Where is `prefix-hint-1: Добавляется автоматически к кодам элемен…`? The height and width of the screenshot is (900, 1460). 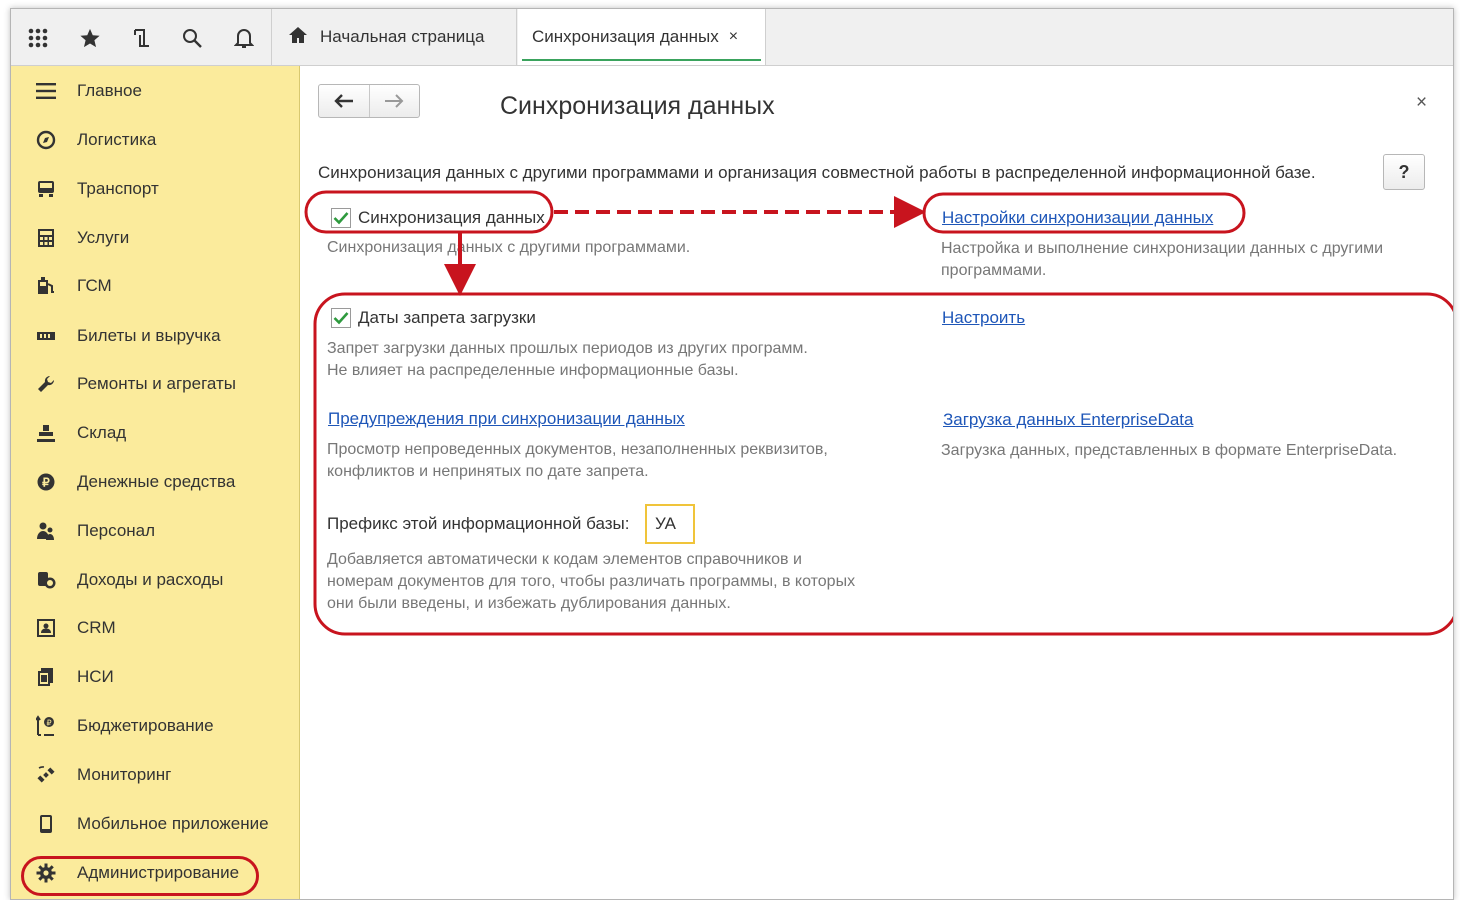
prefix-hint-1: Добавляется автоматически к кодам элемен… is located at coordinates (564, 559).